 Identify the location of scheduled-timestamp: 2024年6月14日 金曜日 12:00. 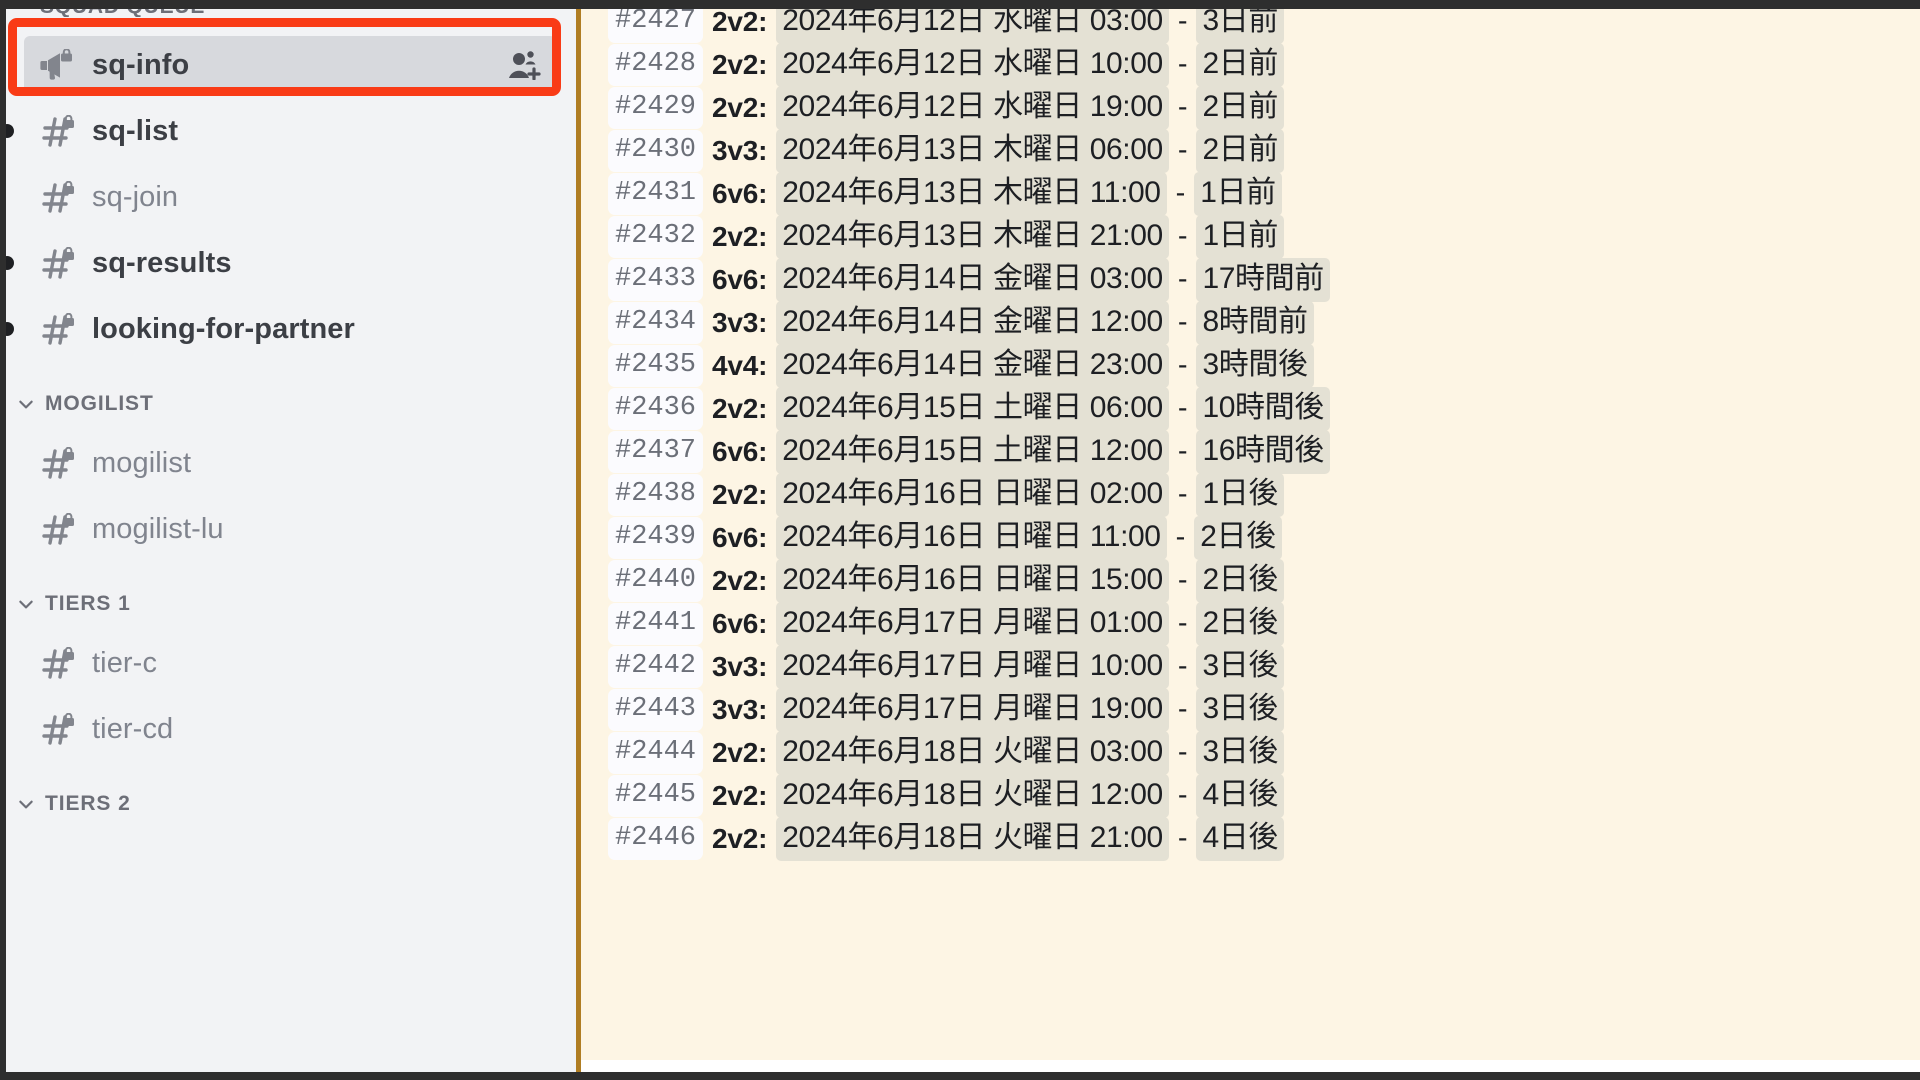
(972, 322).